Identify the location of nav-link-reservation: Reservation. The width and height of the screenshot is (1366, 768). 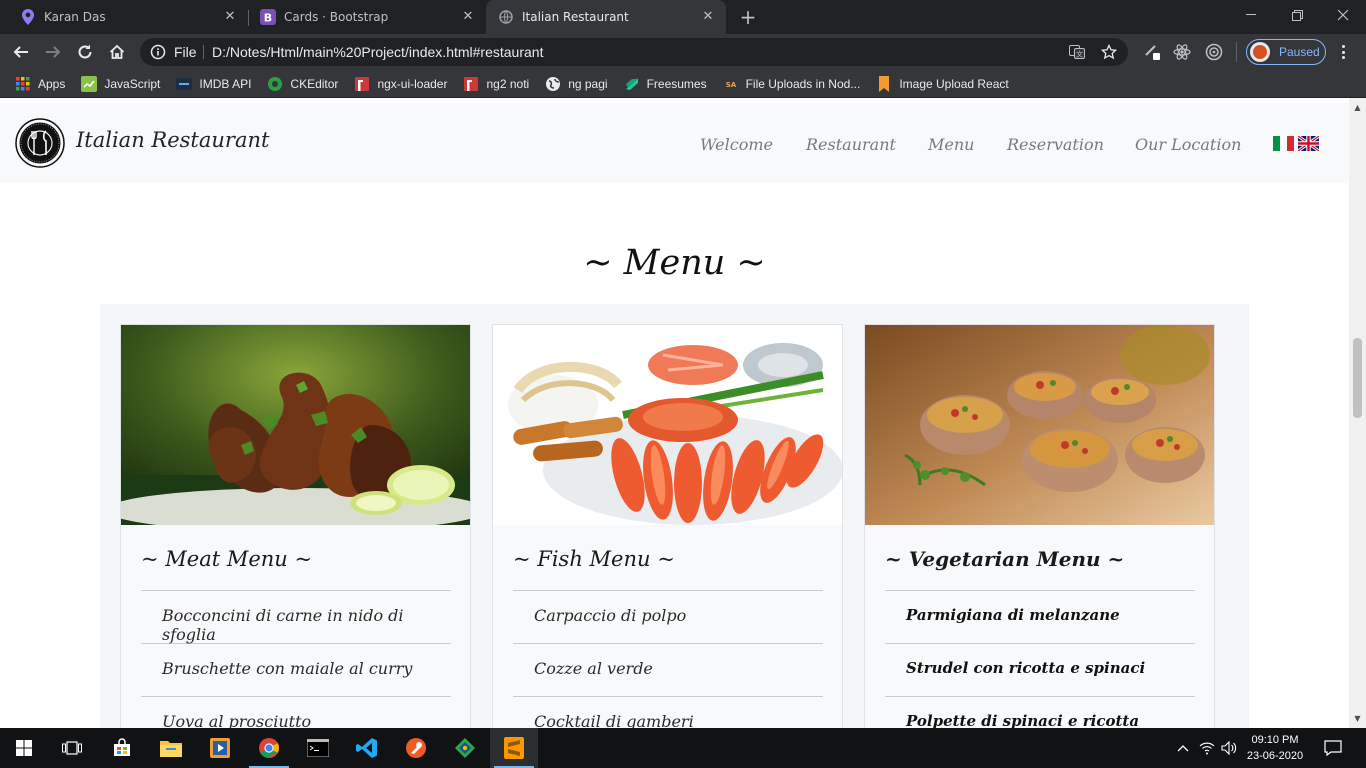
(1055, 144).